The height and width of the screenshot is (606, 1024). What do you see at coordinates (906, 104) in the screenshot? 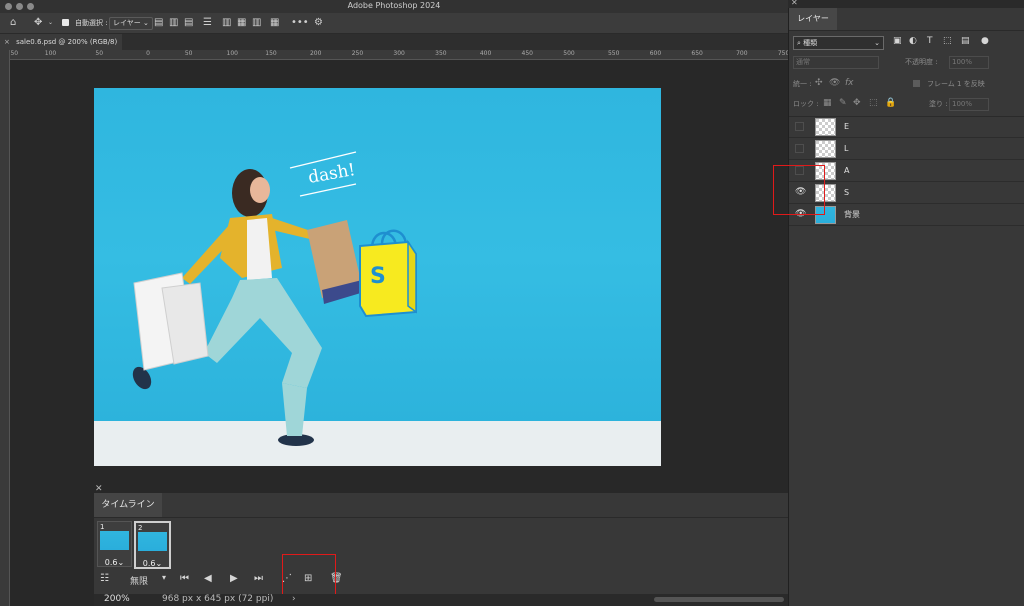
I see `lock-row: ロック : ▦ ✎ ✥ ⬚ 🔒 塗り : 100%` at bounding box center [906, 104].